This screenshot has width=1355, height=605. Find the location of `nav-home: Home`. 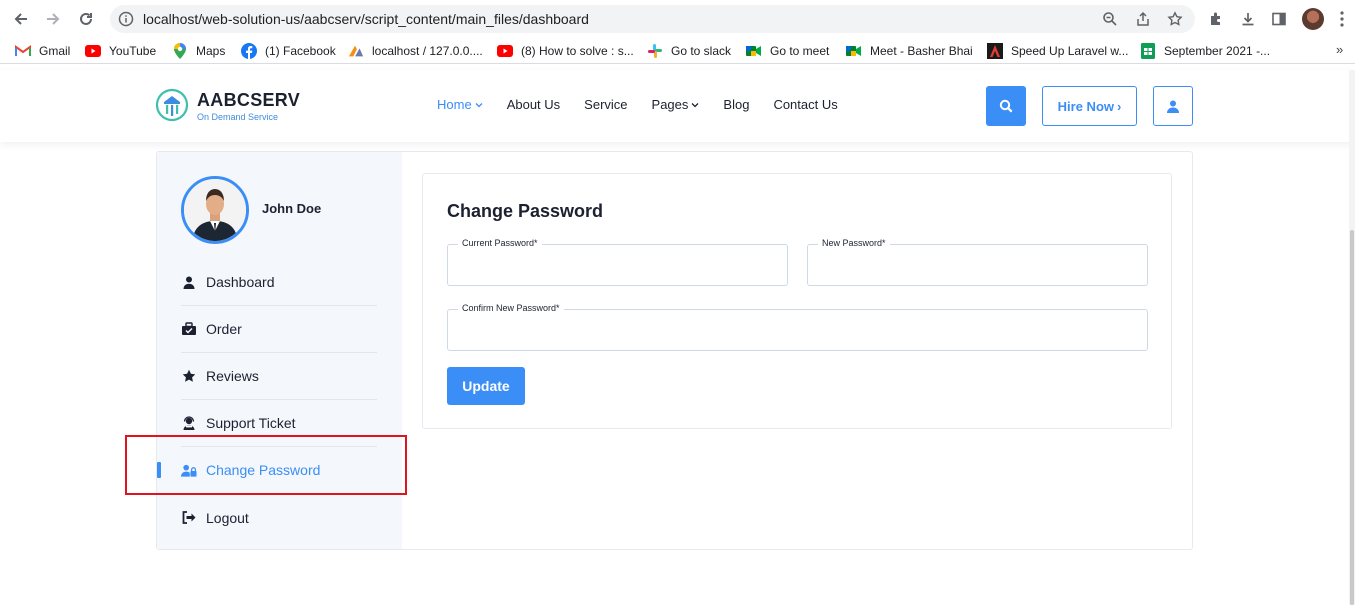

nav-home: Home is located at coordinates (460, 104).